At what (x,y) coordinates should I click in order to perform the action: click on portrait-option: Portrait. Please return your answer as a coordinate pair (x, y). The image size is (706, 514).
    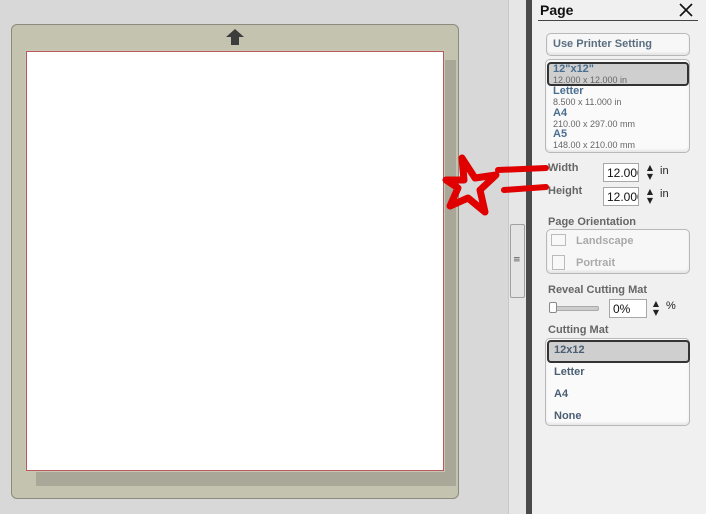
    Looking at the image, I should click on (595, 263).